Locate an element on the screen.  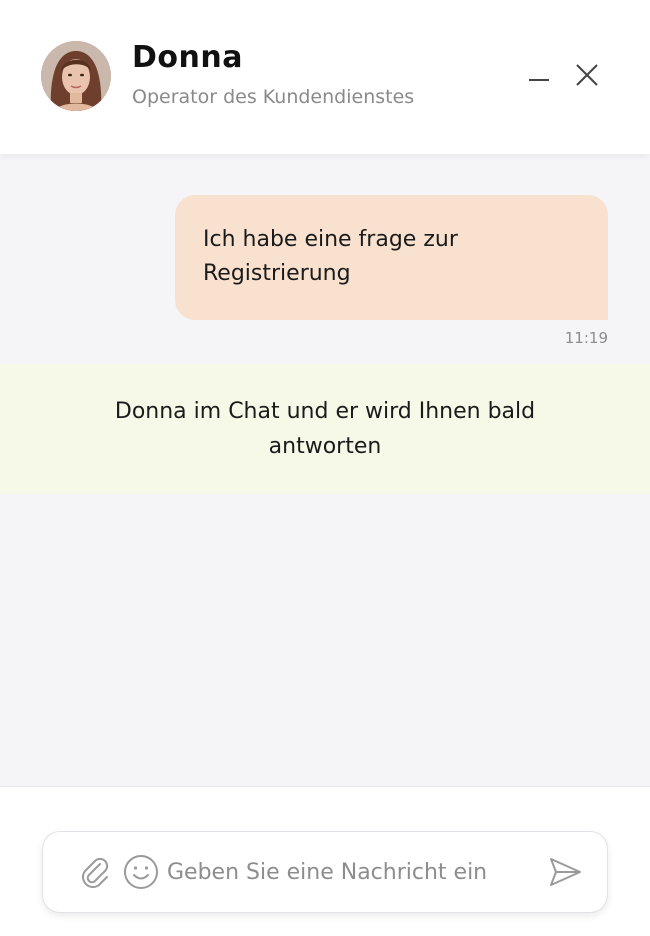
close-button is located at coordinates (587, 75).